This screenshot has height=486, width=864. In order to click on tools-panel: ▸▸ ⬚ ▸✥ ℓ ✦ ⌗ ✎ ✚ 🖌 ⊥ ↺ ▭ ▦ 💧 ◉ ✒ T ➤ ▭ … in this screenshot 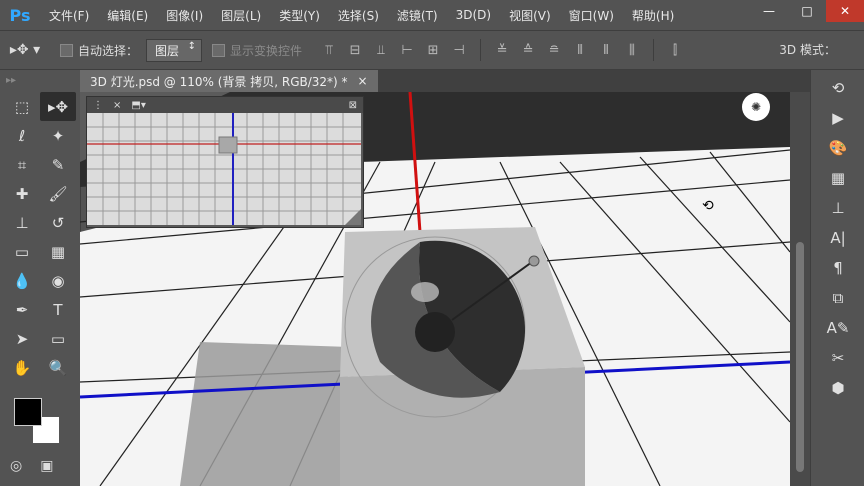, I will do `click(40, 278)`.